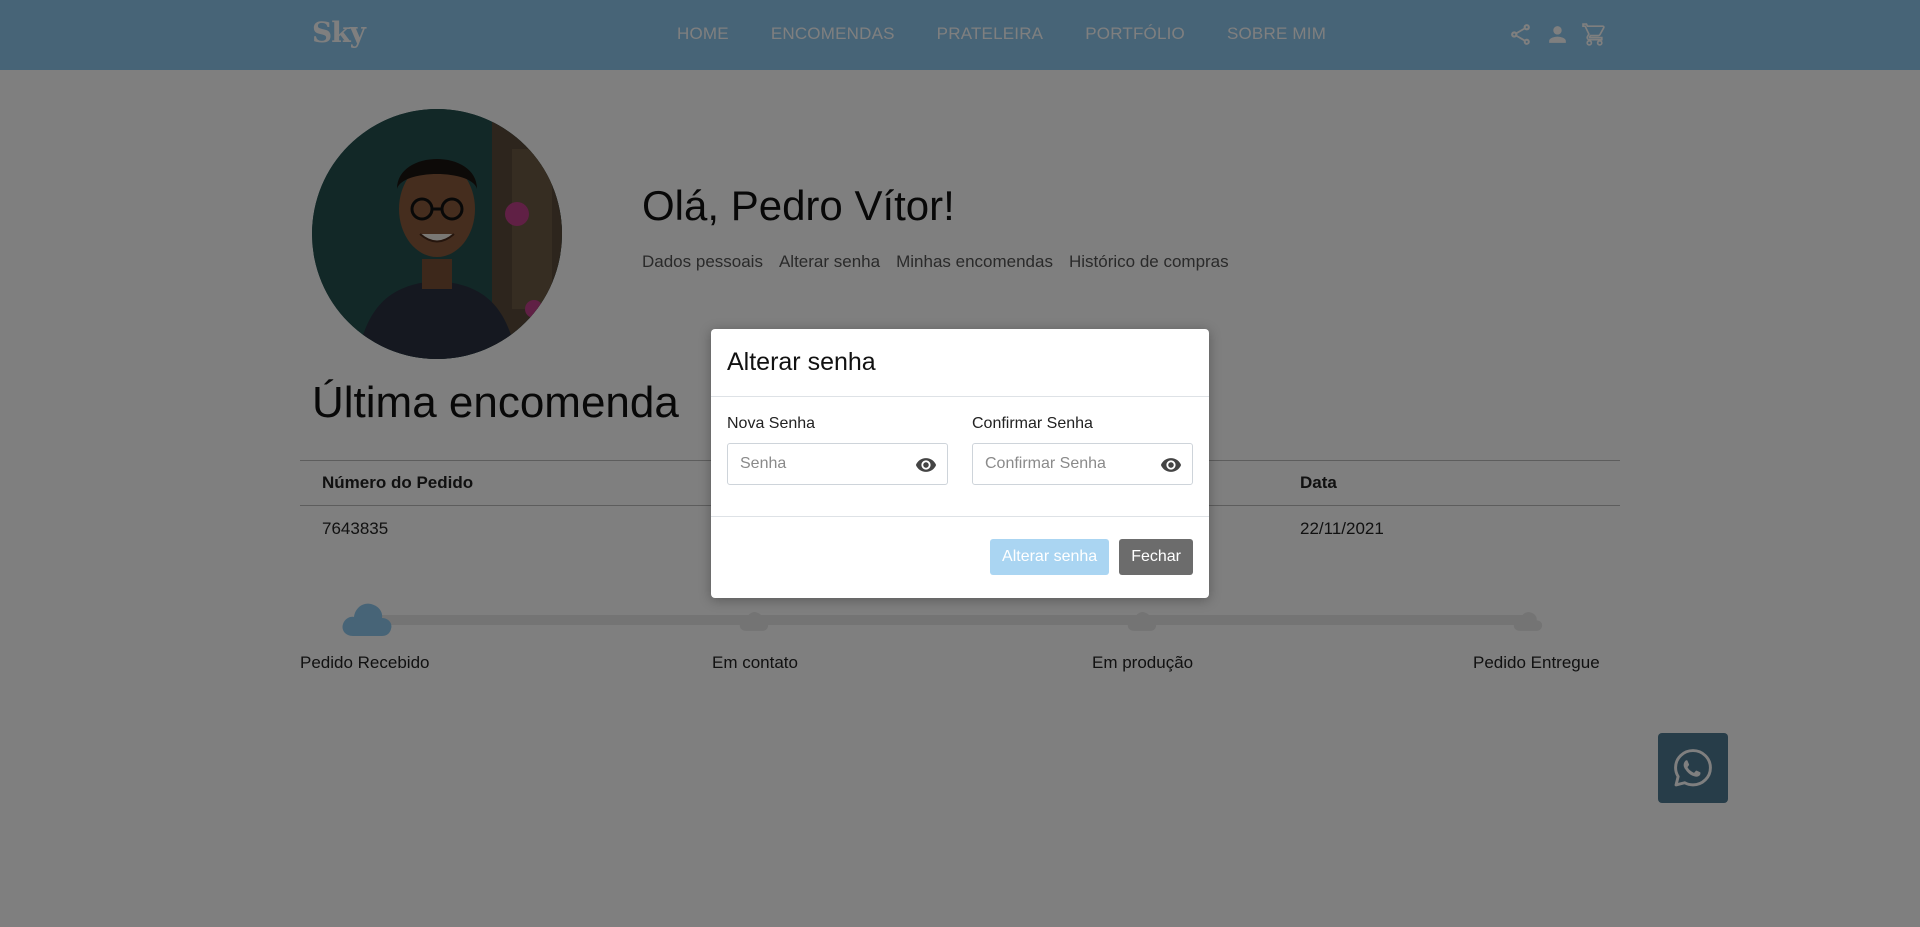  I want to click on close-modal-button: Fechar, so click(1156, 557).